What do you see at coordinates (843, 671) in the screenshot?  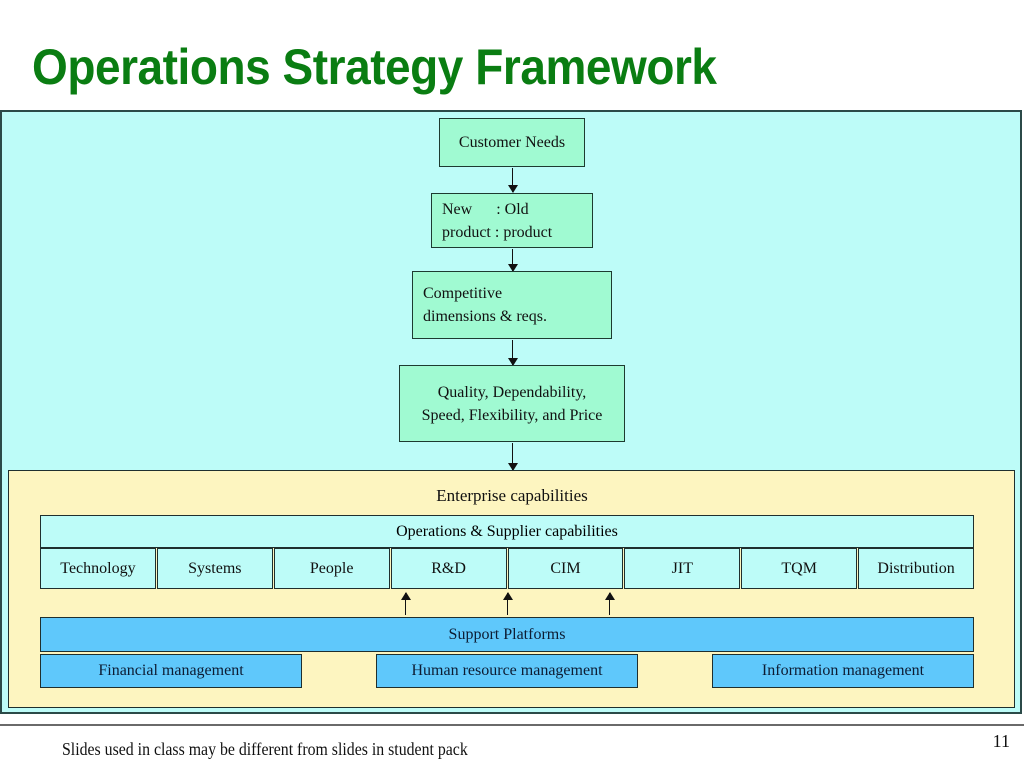 I see `platform-information-management: Information management` at bounding box center [843, 671].